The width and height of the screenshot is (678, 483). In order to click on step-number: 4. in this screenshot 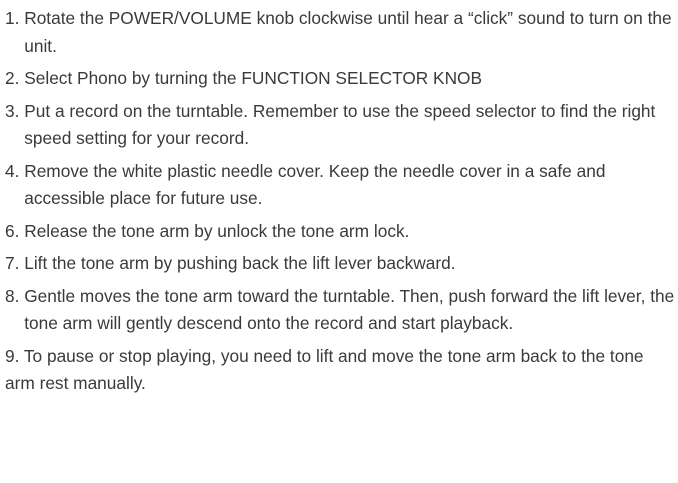, I will do `click(15, 170)`.